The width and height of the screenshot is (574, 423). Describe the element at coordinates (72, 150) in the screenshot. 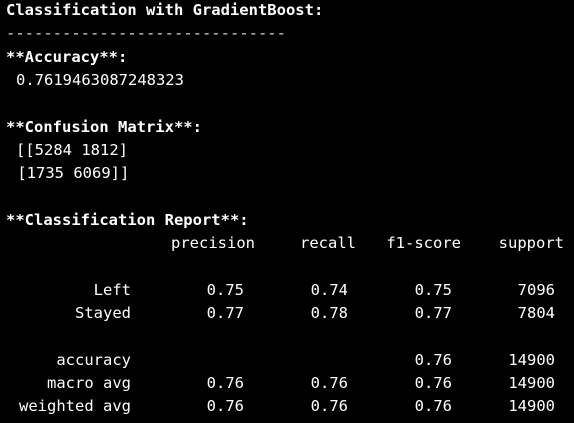

I see `confusion-matrix-row-1: [[5284 1812]` at that location.